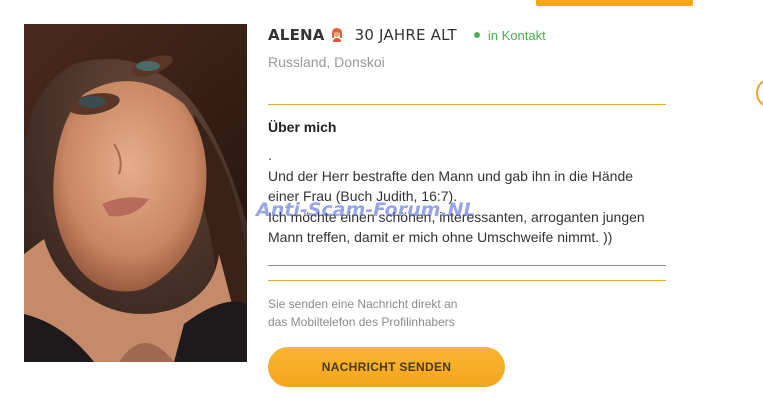  Describe the element at coordinates (467, 104) in the screenshot. I see `header-divider` at that location.